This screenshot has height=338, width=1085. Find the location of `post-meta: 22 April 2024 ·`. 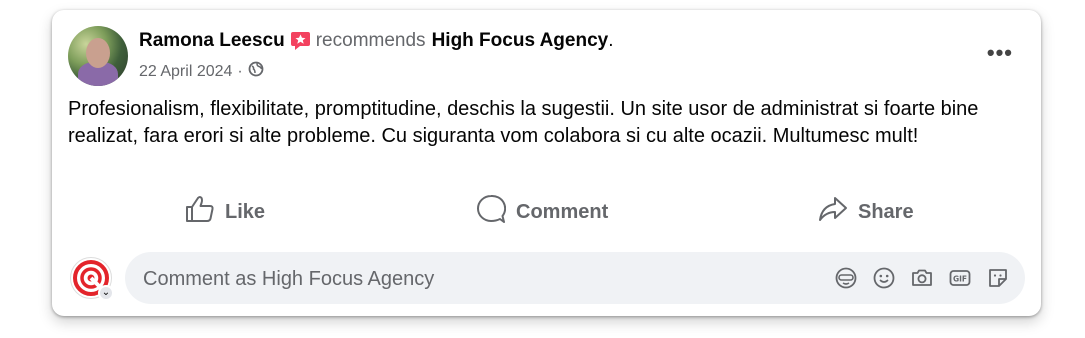

post-meta: 22 April 2024 · is located at coordinates (201, 71).